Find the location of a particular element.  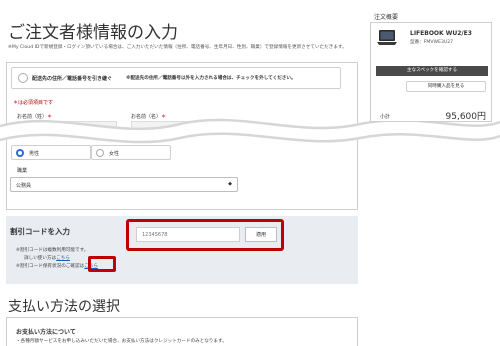

coupon-note-2-text: 詳しい使い方は is located at coordinates (40, 258).